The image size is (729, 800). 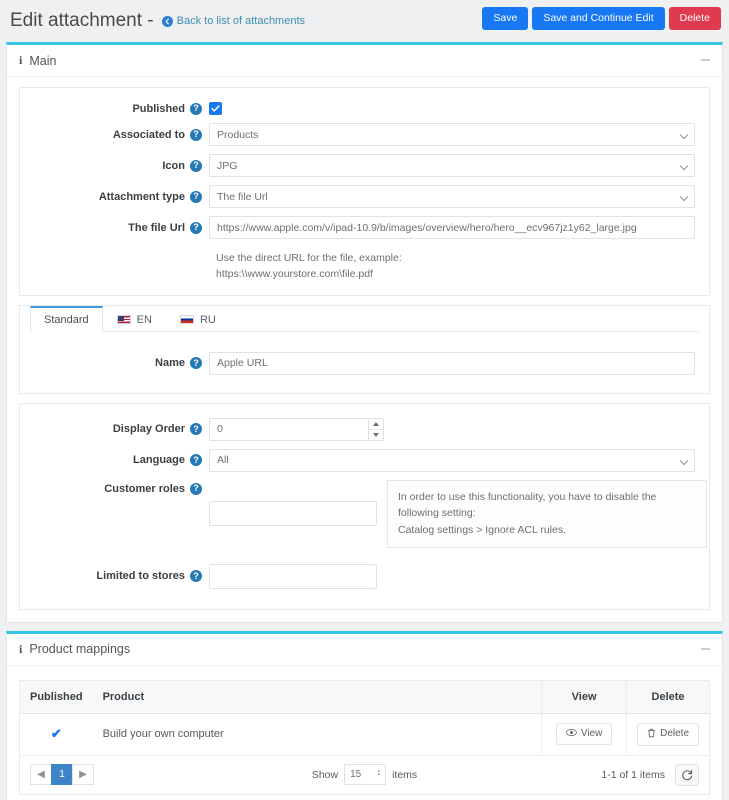 What do you see at coordinates (293, 514) in the screenshot?
I see `customer-roles-input` at bounding box center [293, 514].